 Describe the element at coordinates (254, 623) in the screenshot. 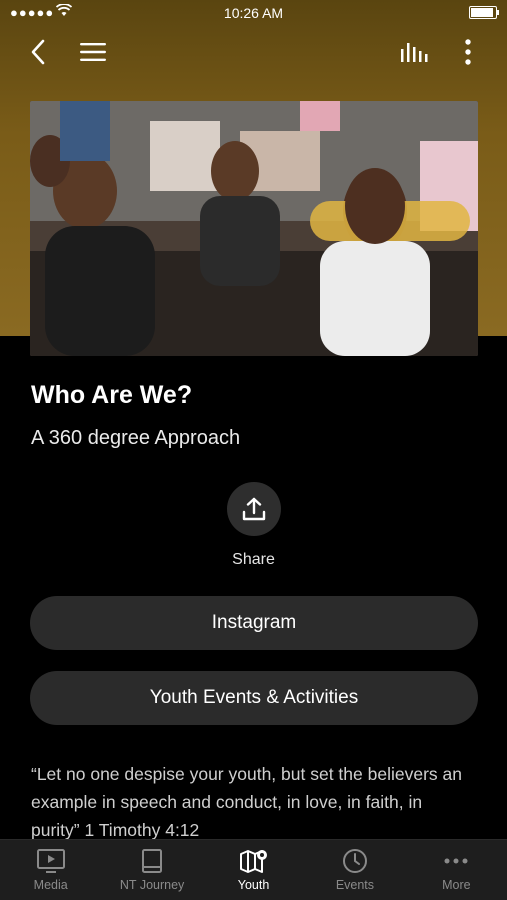

I see `instagram-button: Instagram` at that location.